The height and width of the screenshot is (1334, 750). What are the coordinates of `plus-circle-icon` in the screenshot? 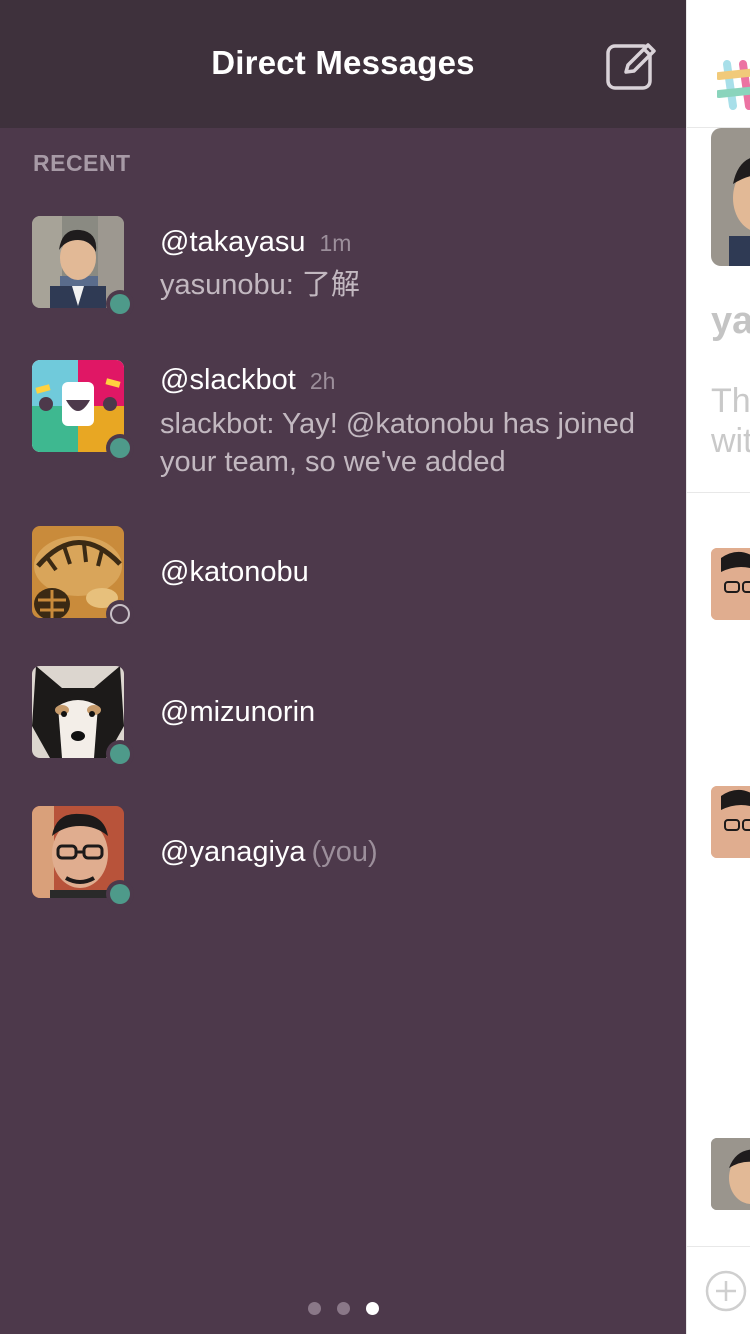 It's located at (726, 1291).